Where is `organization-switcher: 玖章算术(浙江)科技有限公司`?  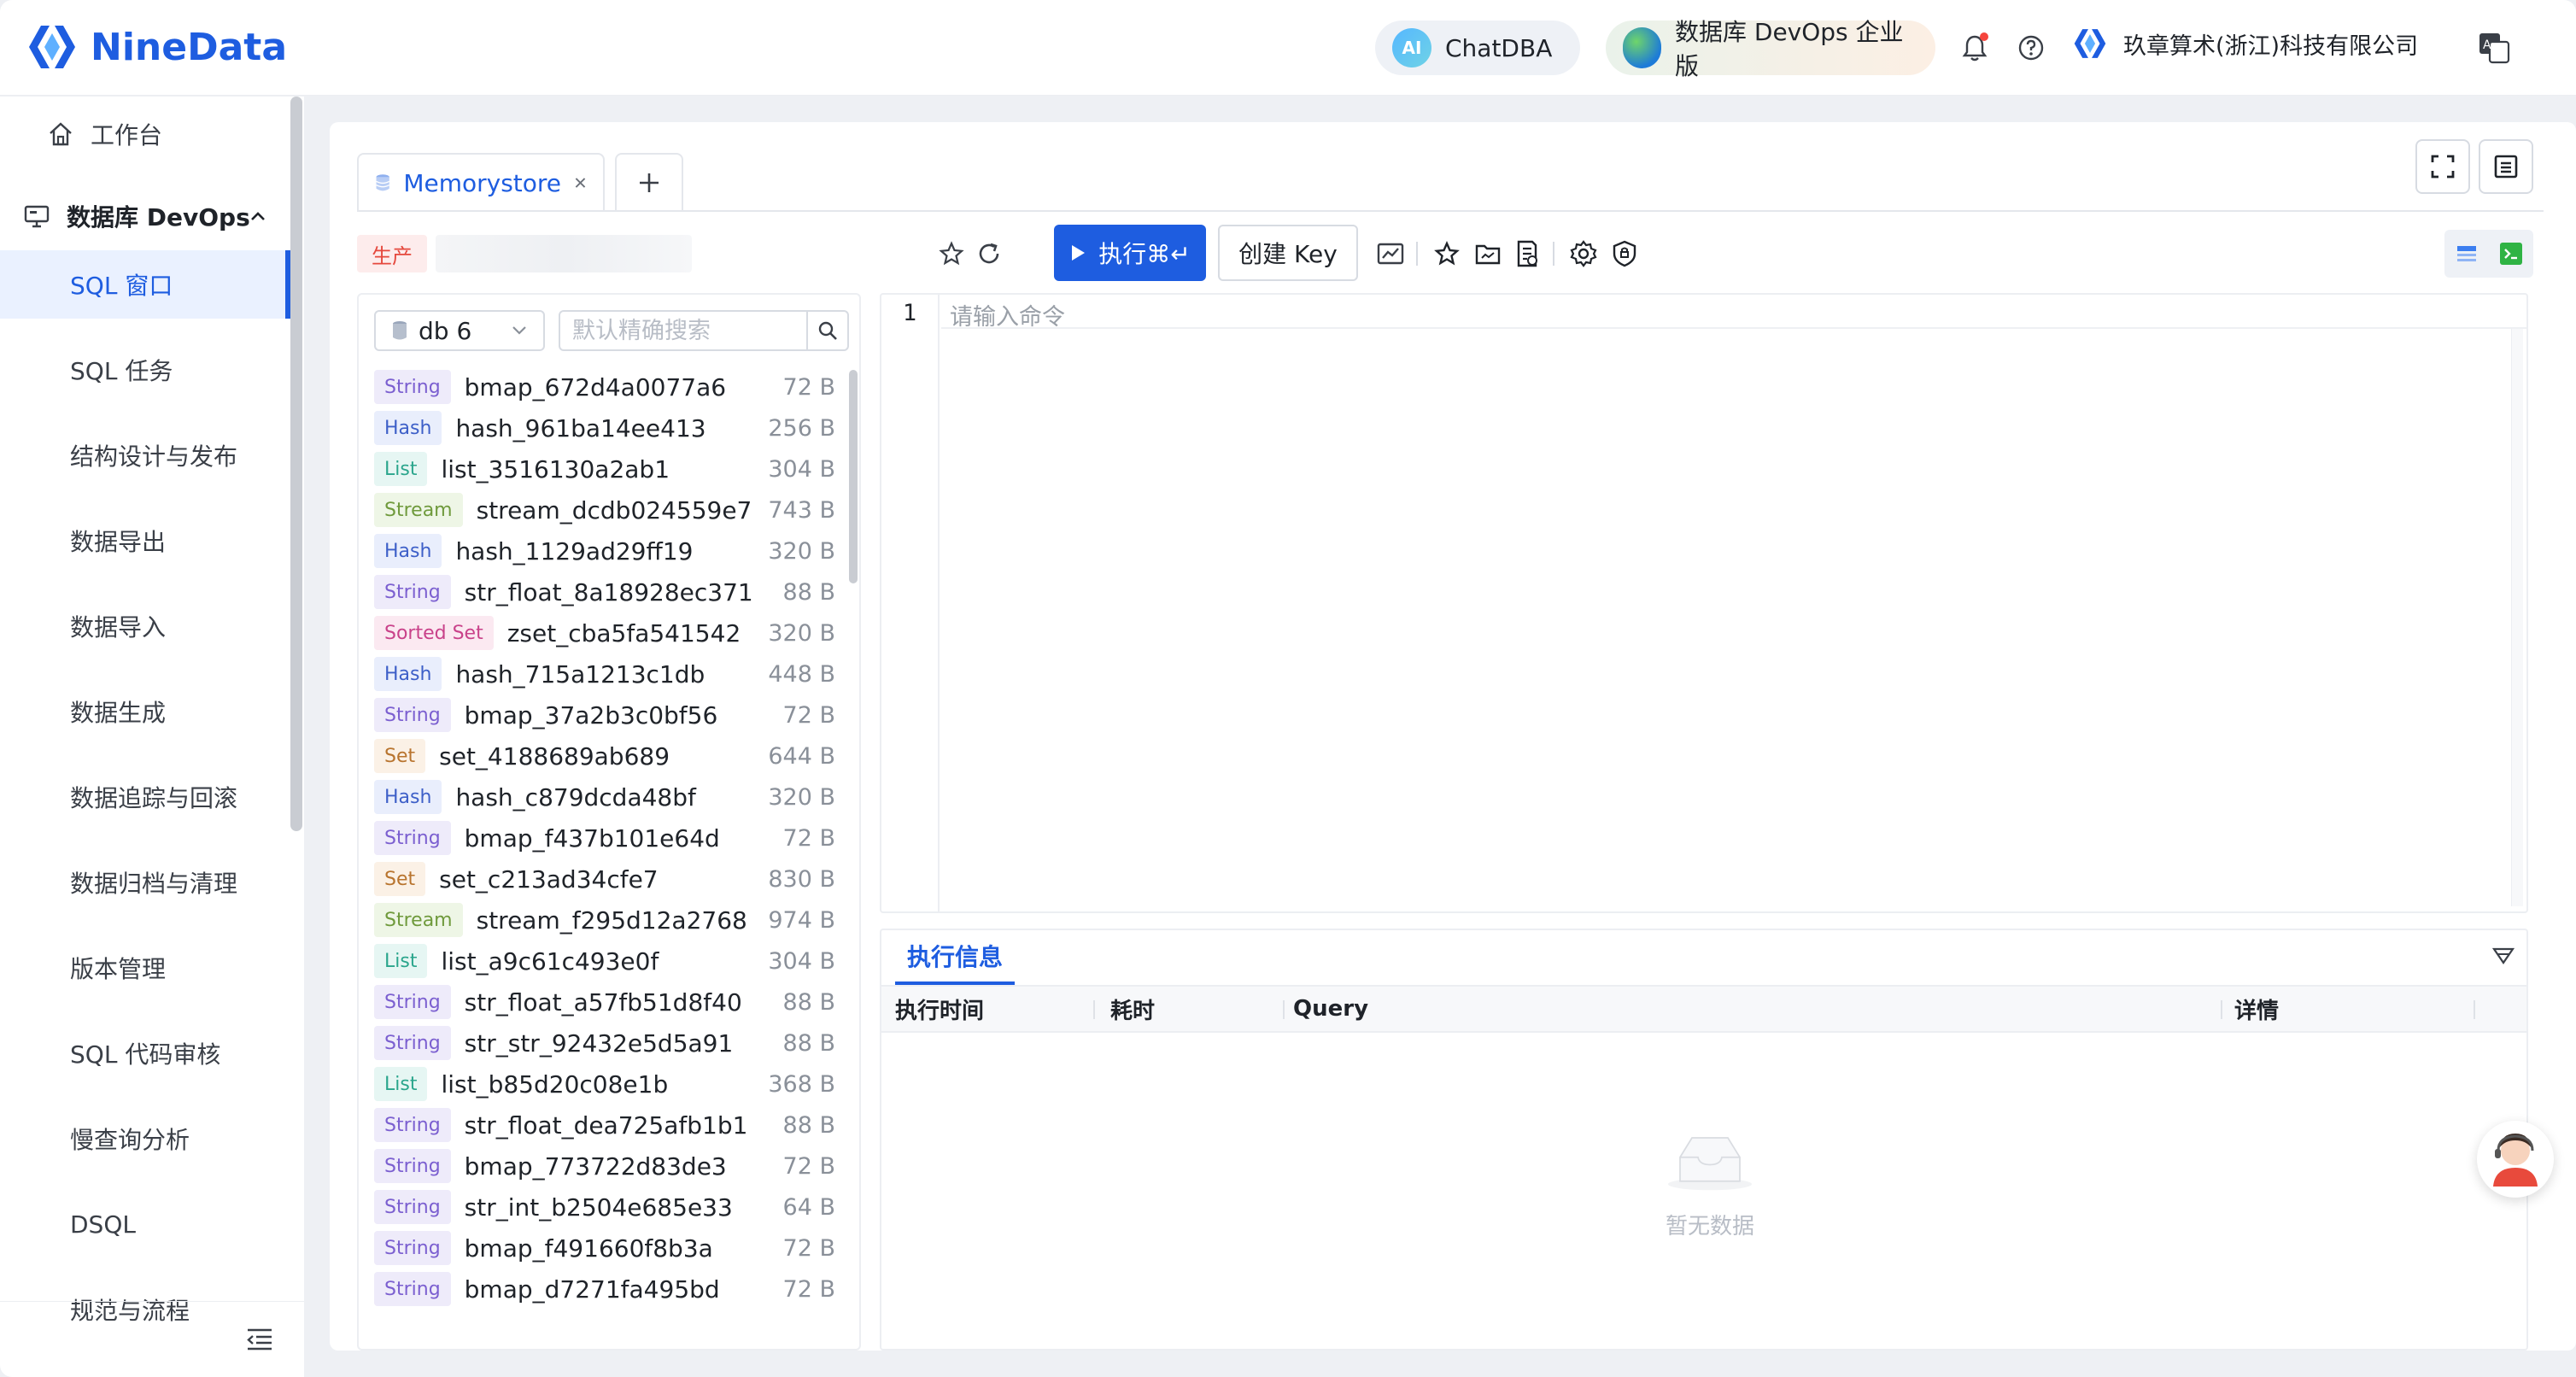 organization-switcher: 玖章算术(浙江)科技有限公司 is located at coordinates (2245, 44).